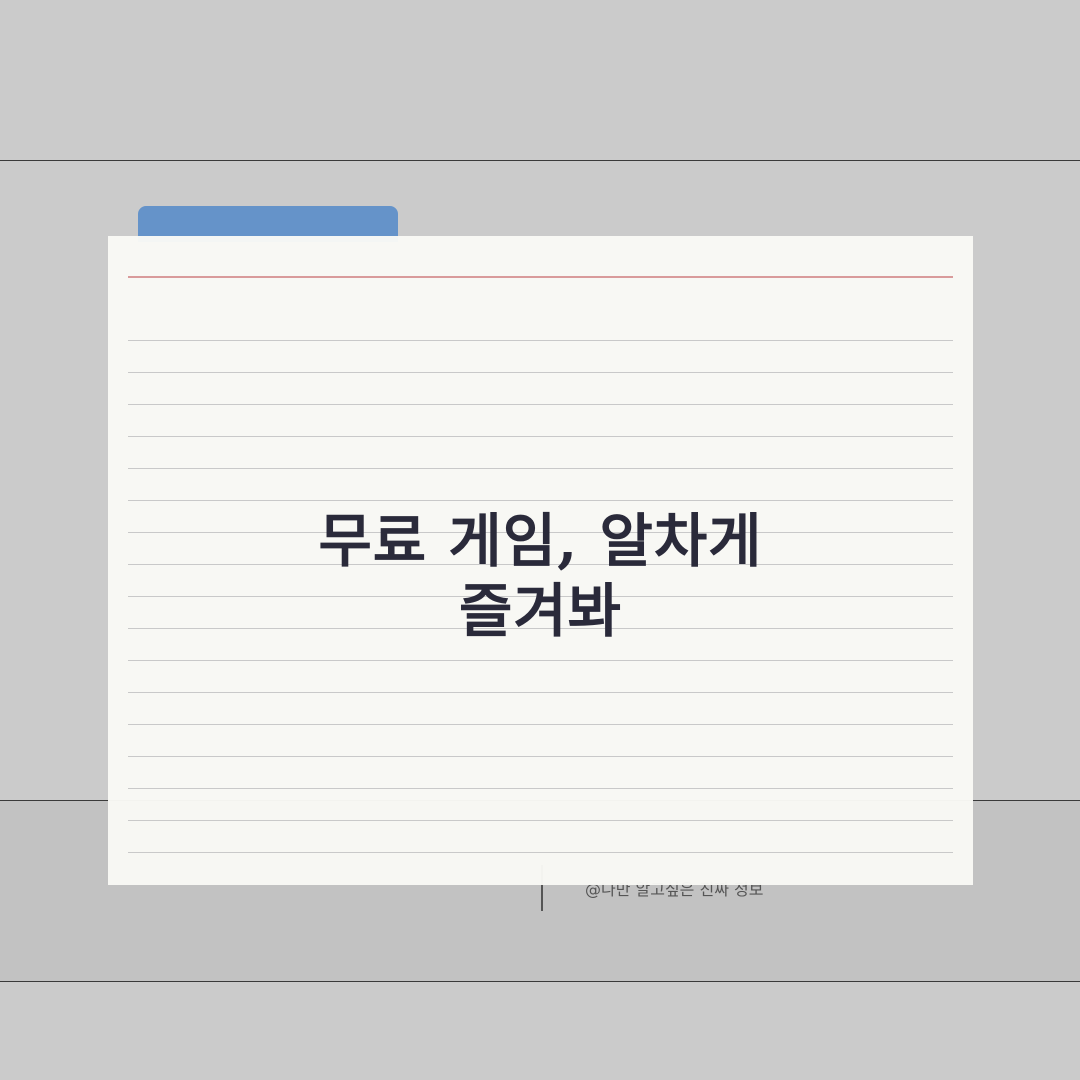  What do you see at coordinates (540, 981) in the screenshot?
I see `footer-bottom-divider` at bounding box center [540, 981].